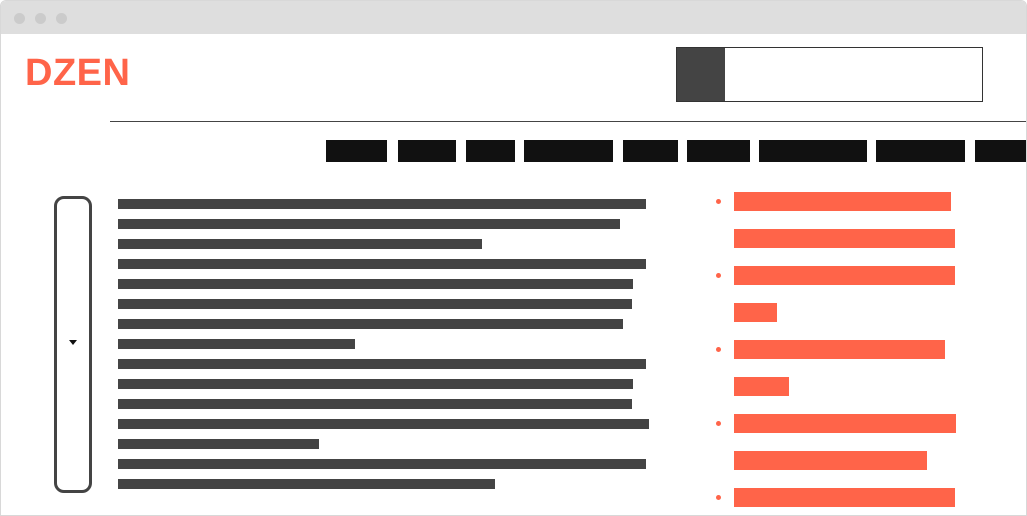 Image resolution: width=1027 pixels, height=516 pixels. What do you see at coordinates (513, 17) in the screenshot?
I see `window-titlebar` at bounding box center [513, 17].